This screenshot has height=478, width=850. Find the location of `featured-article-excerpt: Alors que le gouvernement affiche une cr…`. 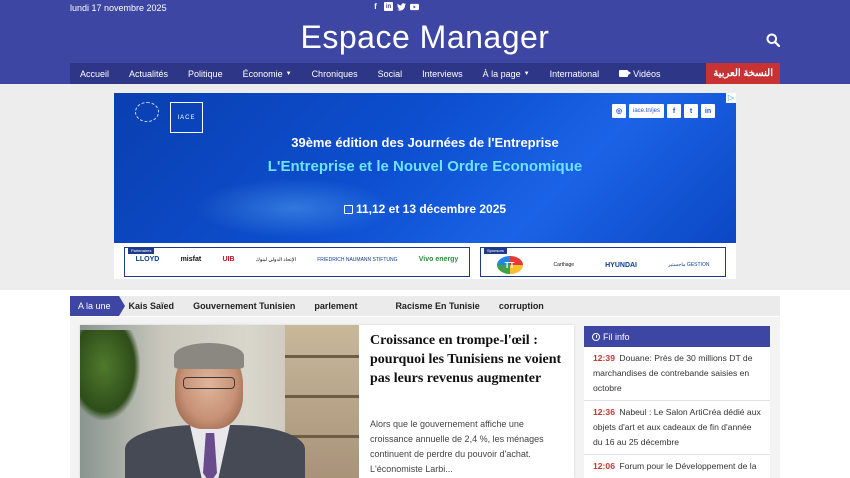

featured-article-excerpt: Alors que le gouvernement affiche une cr… is located at coordinates (457, 446).